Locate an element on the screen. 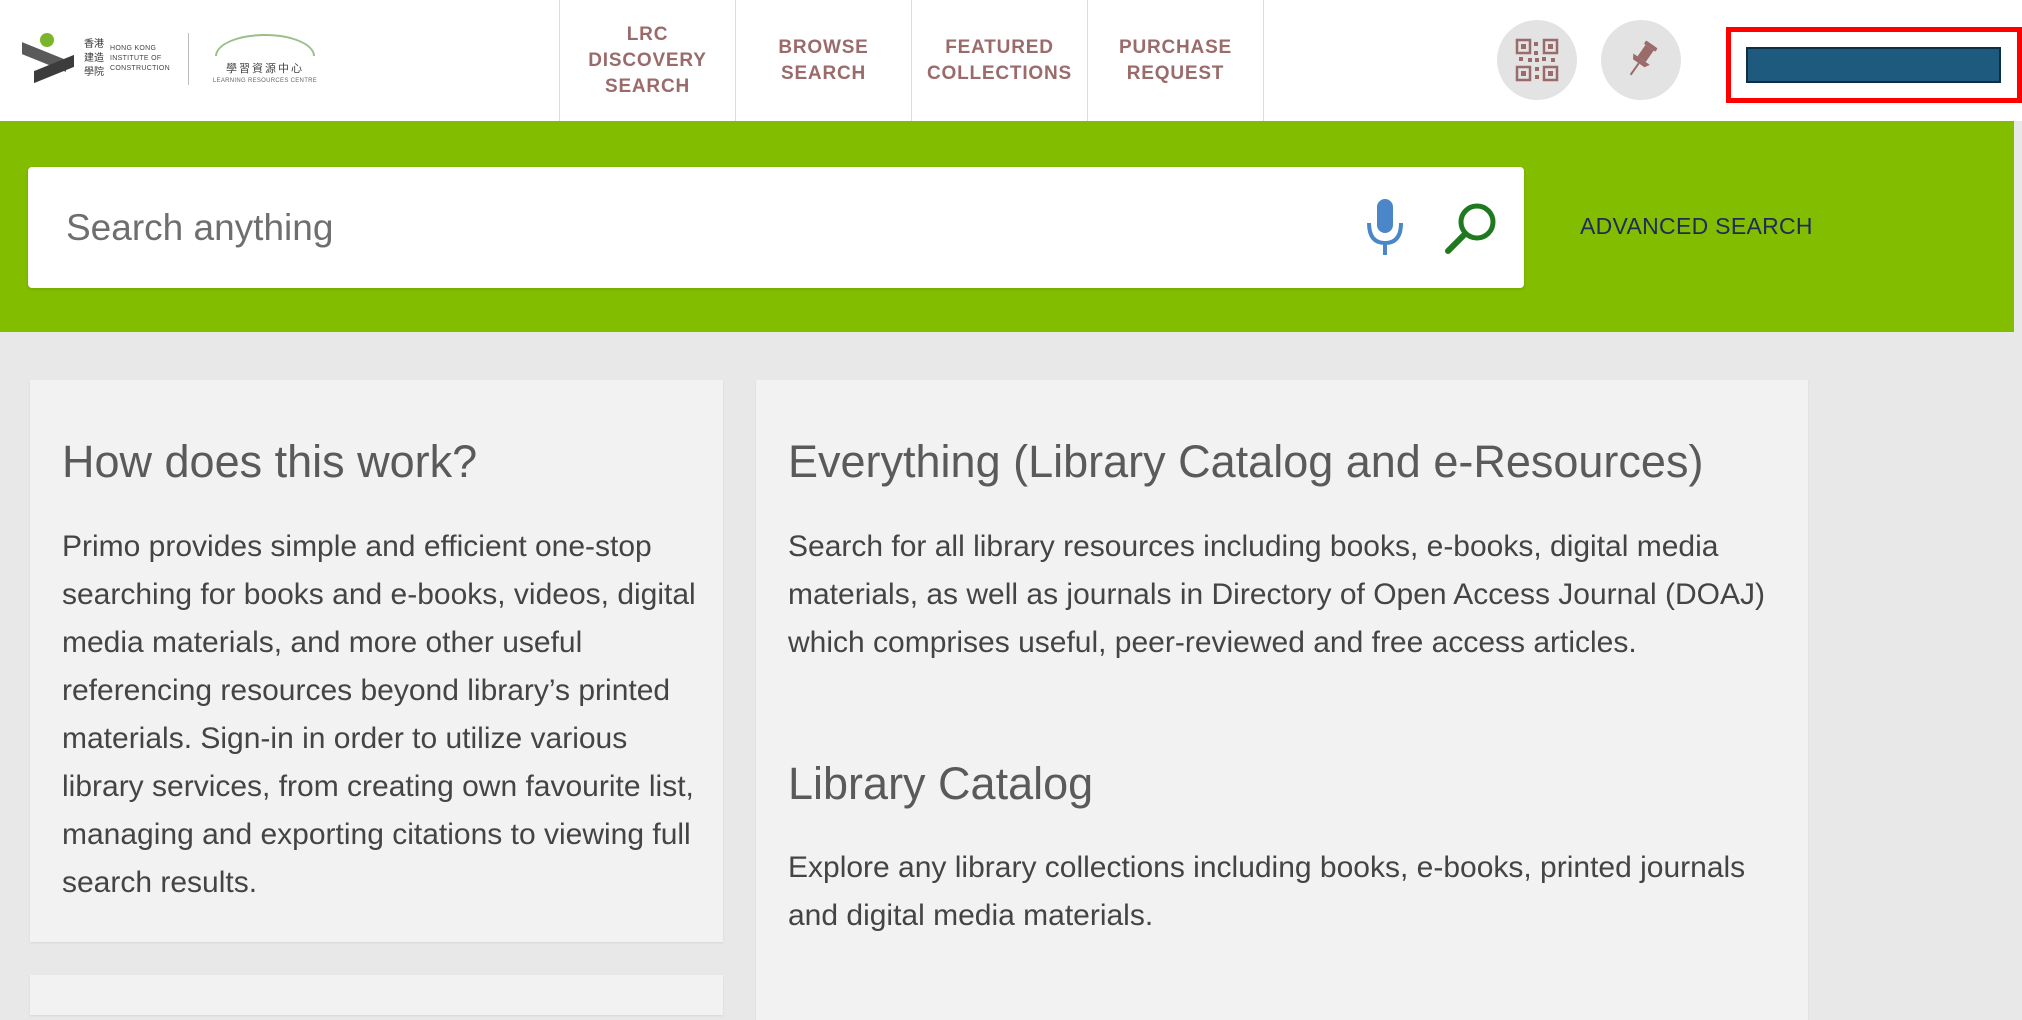  search-box is located at coordinates (776, 227).